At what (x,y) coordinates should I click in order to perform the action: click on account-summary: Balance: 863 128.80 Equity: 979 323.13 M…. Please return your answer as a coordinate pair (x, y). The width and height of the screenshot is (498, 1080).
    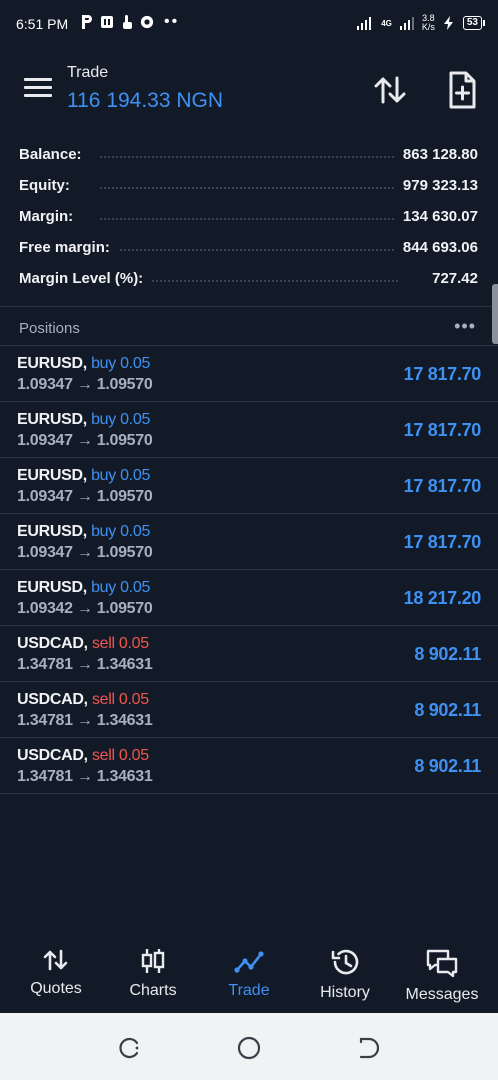
    Looking at the image, I should click on (249, 217).